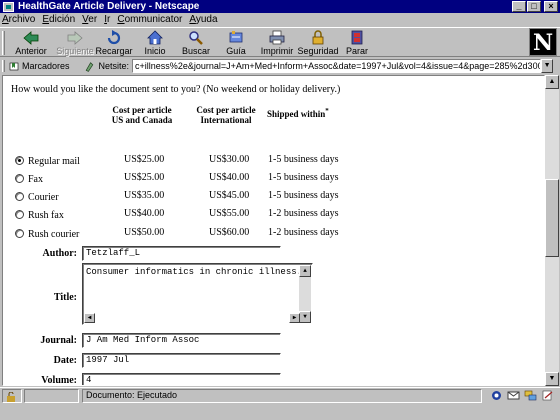  What do you see at coordinates (114, 37) in the screenshot?
I see `reload-icon` at bounding box center [114, 37].